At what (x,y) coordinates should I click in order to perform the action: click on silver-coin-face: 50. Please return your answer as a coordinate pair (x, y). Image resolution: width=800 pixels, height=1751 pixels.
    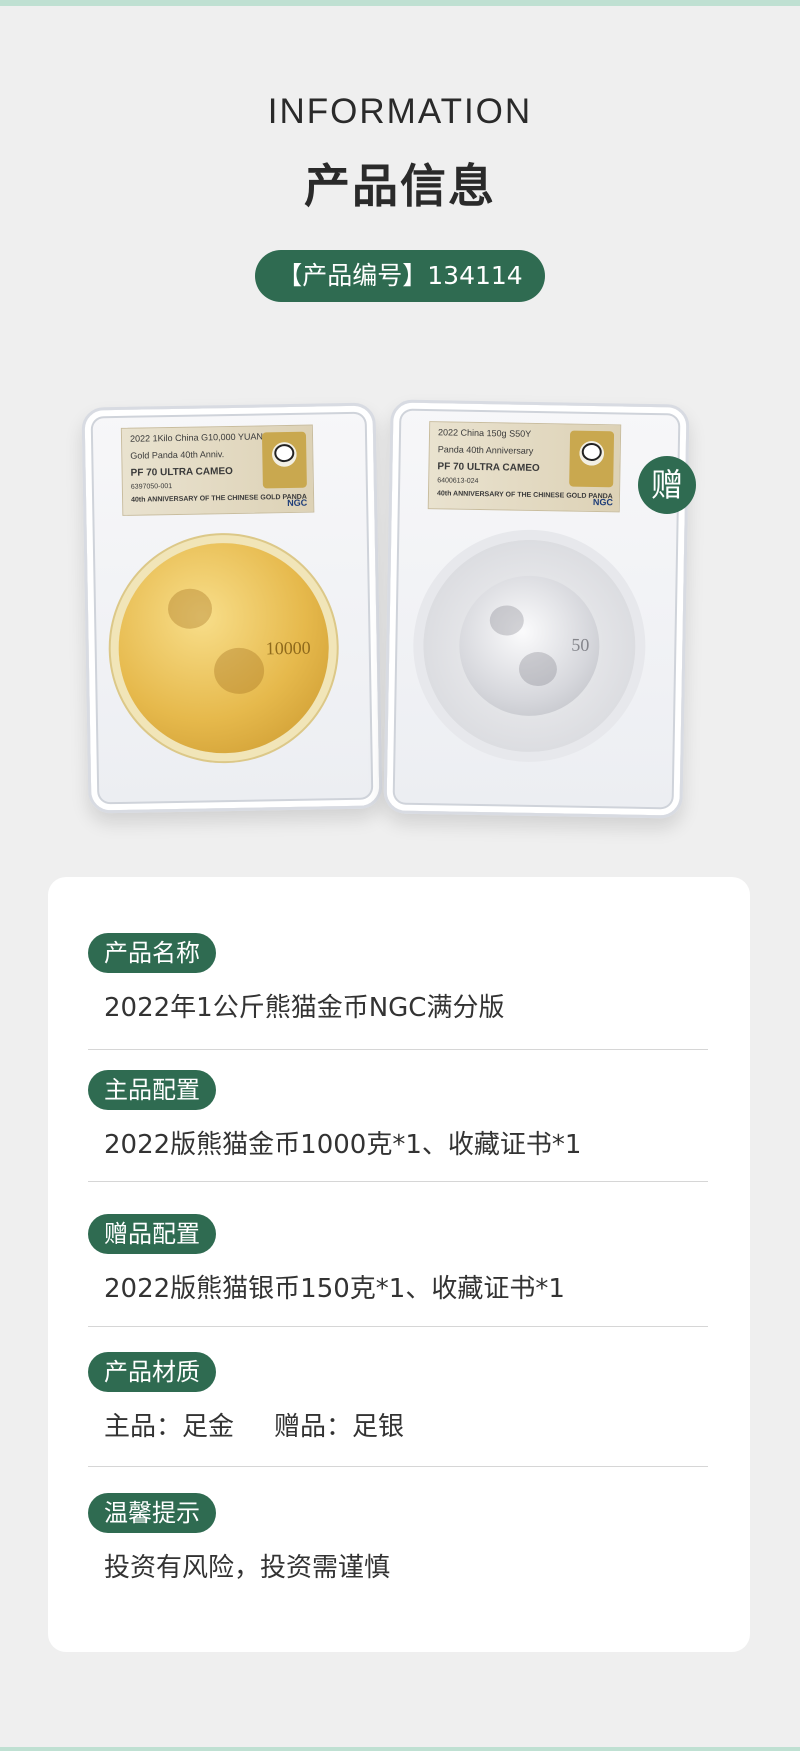
    Looking at the image, I should click on (529, 646).